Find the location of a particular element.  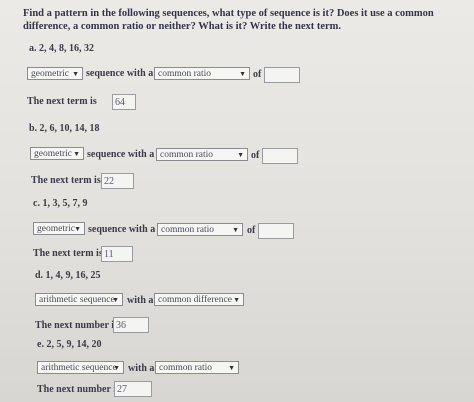

sequence-d-rule-select: common difference ▼ is located at coordinates (199, 299).